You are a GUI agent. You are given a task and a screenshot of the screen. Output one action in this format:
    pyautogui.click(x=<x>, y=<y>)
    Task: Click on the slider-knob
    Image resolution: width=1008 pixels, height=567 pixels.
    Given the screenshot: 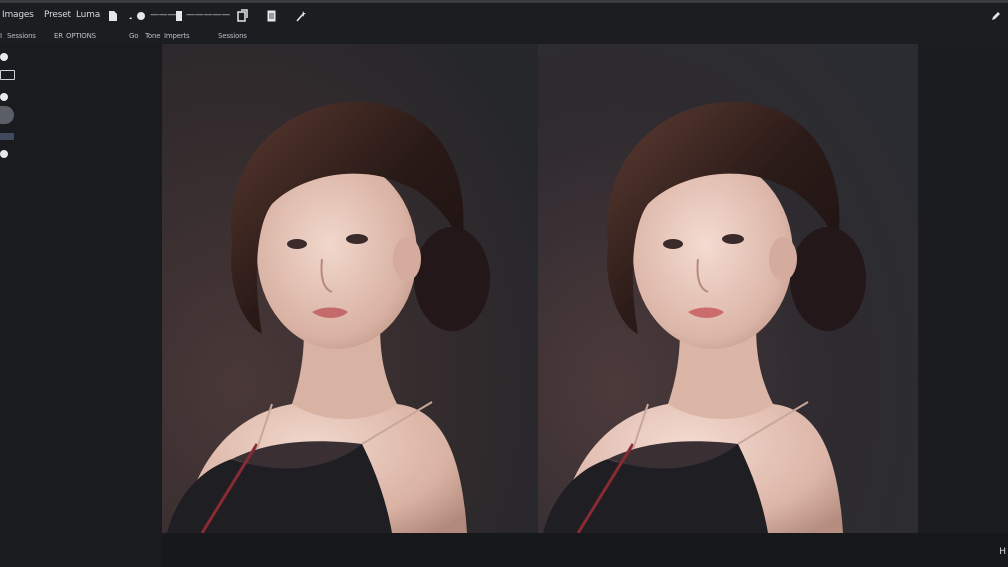 What is the action you would take?
    pyautogui.click(x=7, y=115)
    